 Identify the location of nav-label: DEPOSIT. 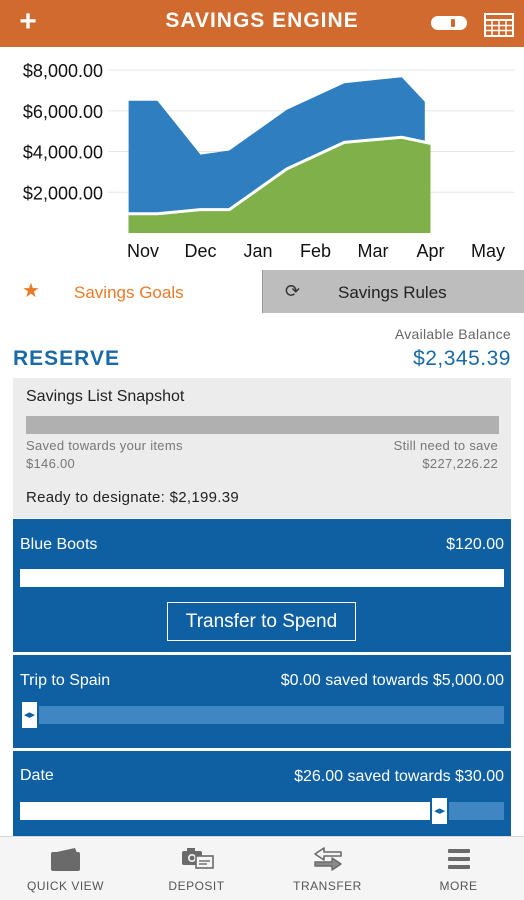
(196, 886).